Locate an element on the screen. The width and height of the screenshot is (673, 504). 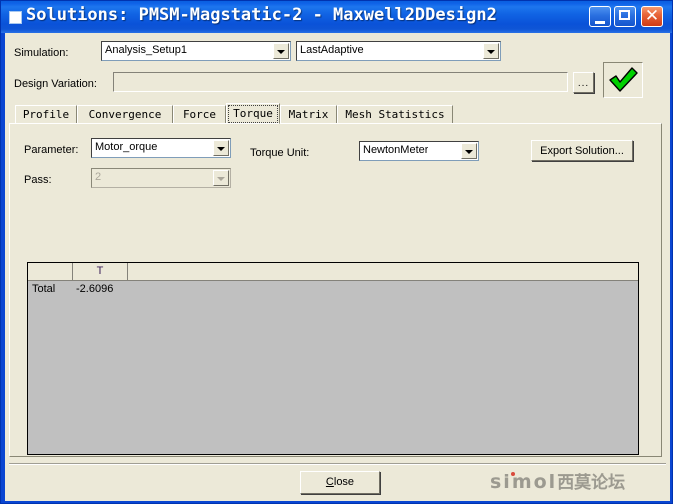
close-button: Close is located at coordinates (340, 482).